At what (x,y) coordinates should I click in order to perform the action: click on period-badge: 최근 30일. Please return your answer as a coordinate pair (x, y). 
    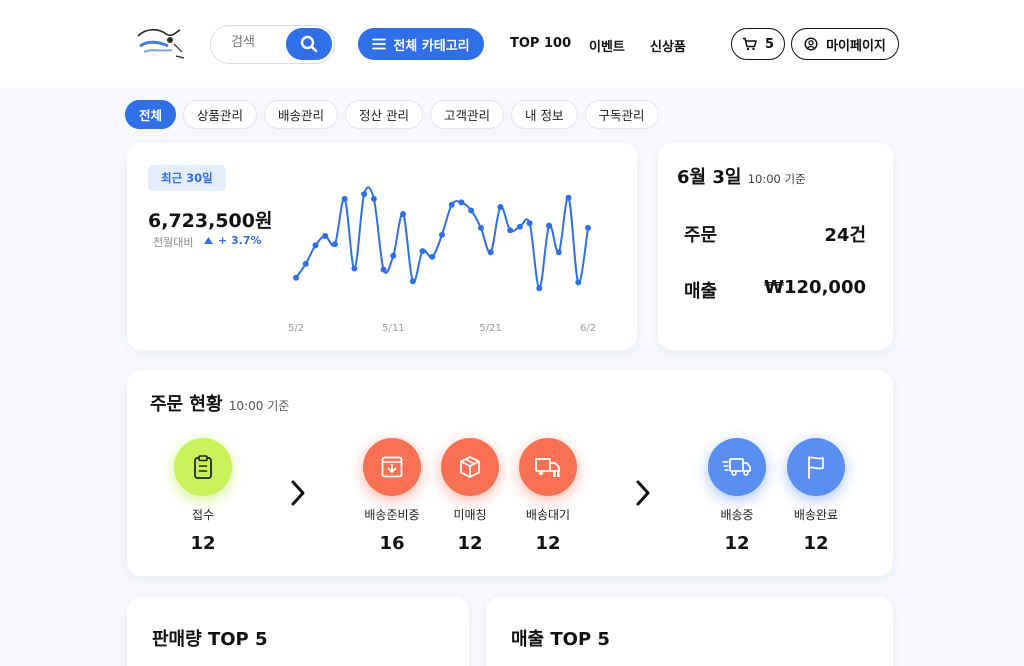
    Looking at the image, I should click on (187, 178).